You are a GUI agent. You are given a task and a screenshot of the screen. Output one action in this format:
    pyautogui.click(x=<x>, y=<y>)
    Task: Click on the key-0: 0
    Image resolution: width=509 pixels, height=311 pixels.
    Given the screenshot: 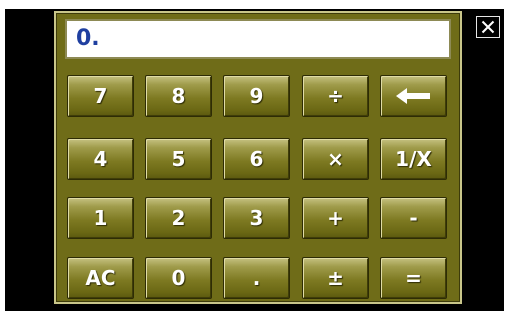 What is the action you would take?
    pyautogui.click(x=178, y=278)
    